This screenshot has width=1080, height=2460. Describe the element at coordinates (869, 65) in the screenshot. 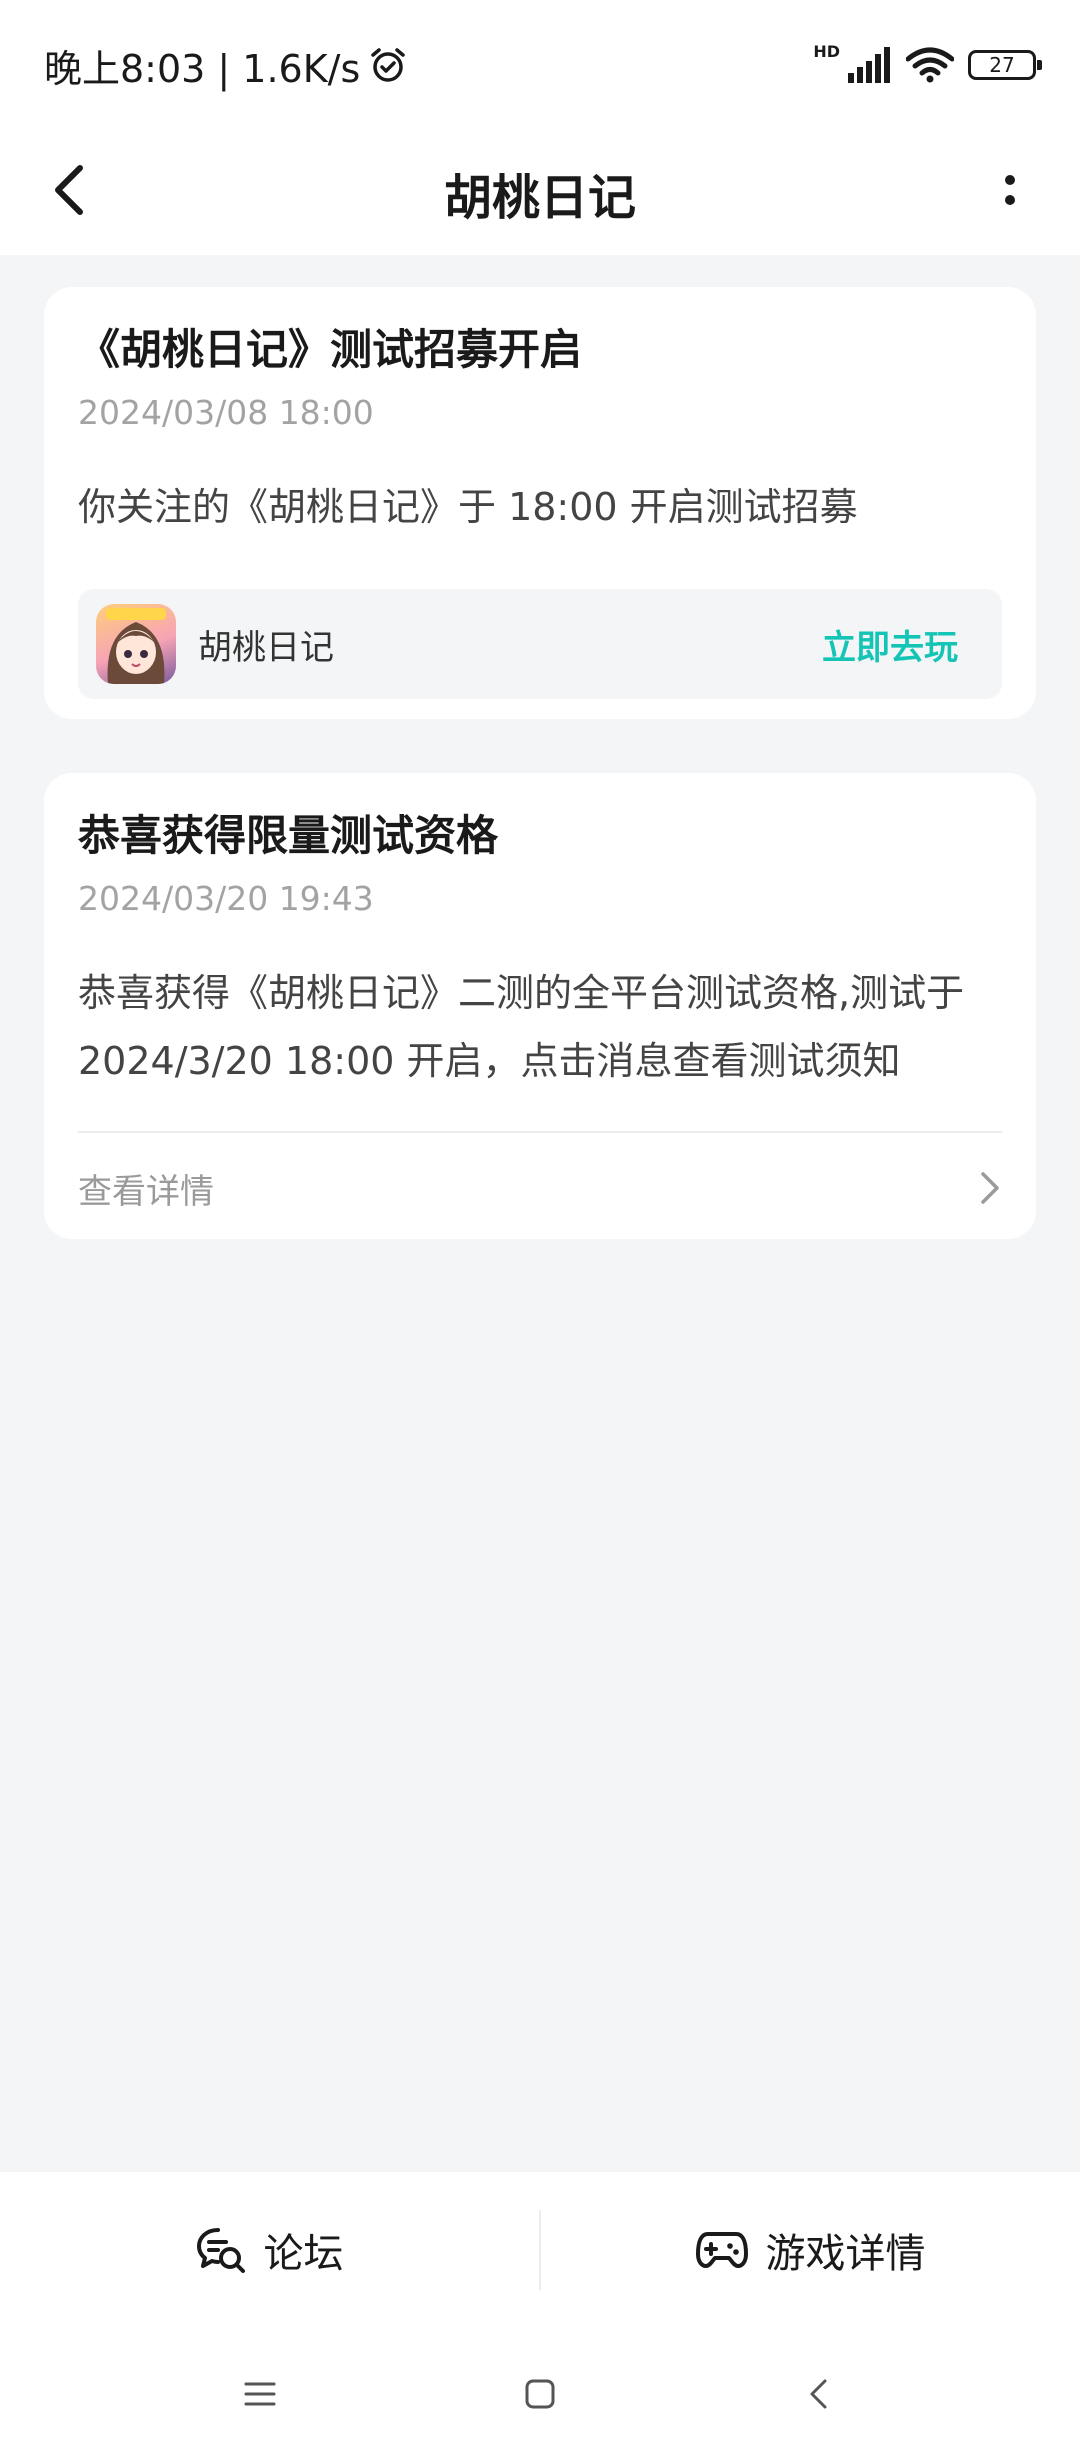

I see `signal-icon` at that location.